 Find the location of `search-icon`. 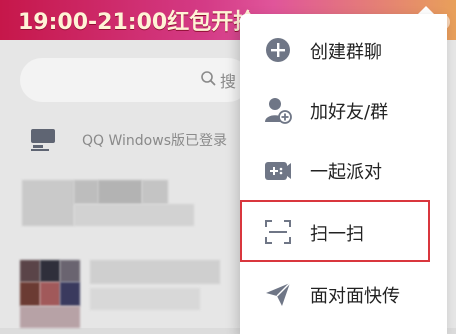

search-icon is located at coordinates (208, 78).